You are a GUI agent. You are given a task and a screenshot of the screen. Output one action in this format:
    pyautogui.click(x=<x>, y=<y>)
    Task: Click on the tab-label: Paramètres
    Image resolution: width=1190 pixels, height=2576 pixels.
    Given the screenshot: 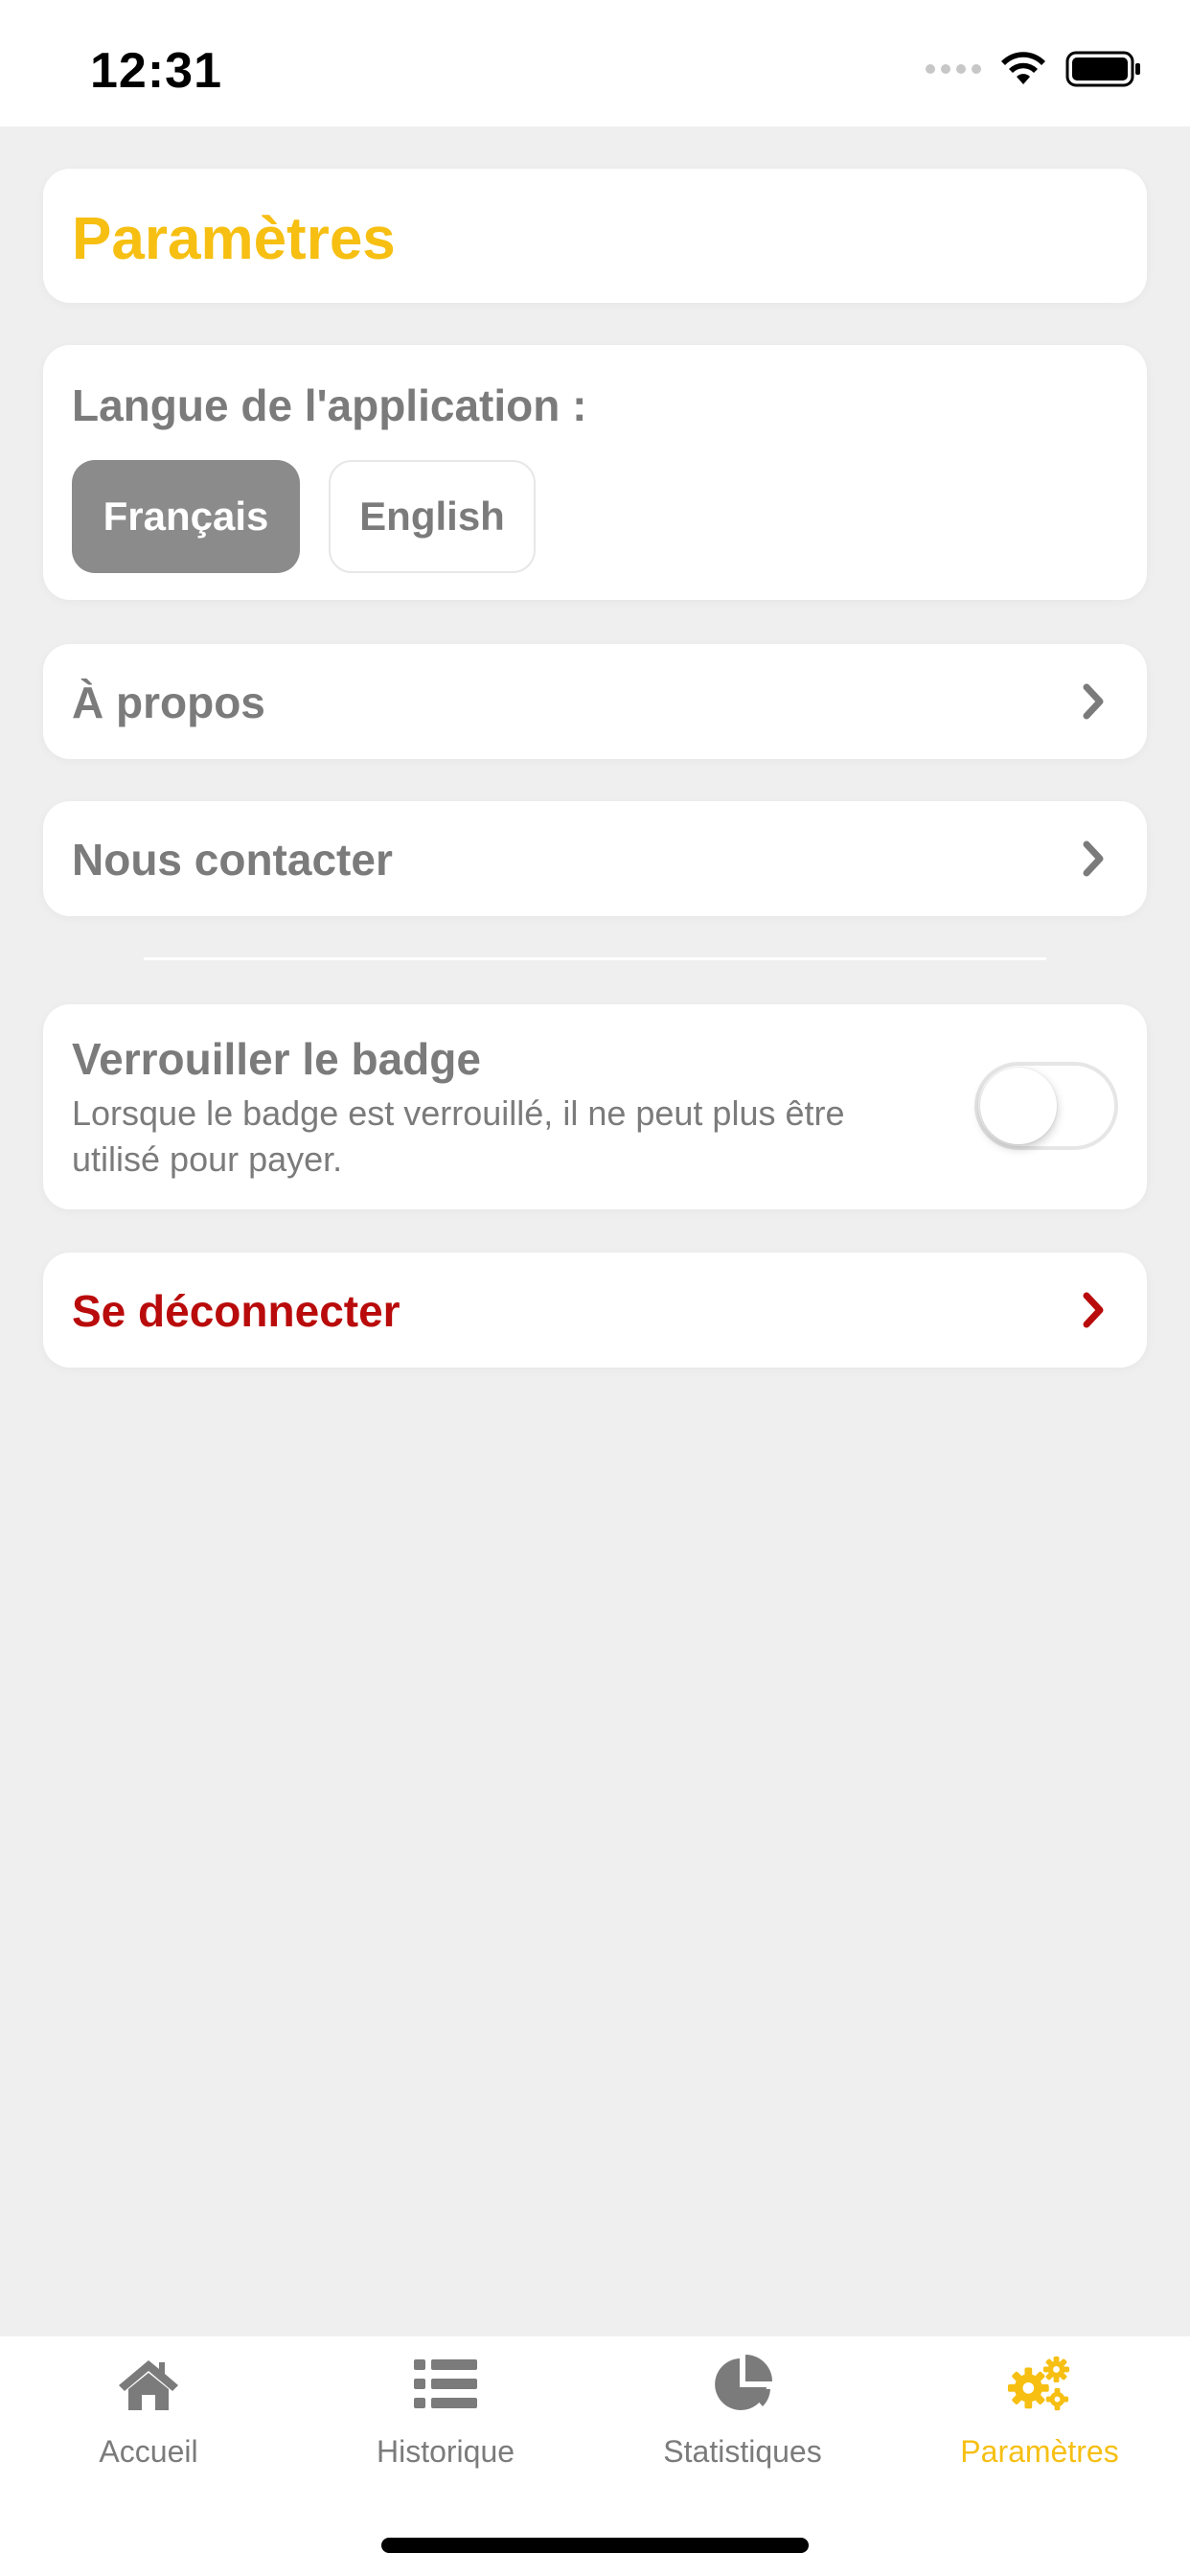 What is the action you would take?
    pyautogui.click(x=1039, y=2451)
    